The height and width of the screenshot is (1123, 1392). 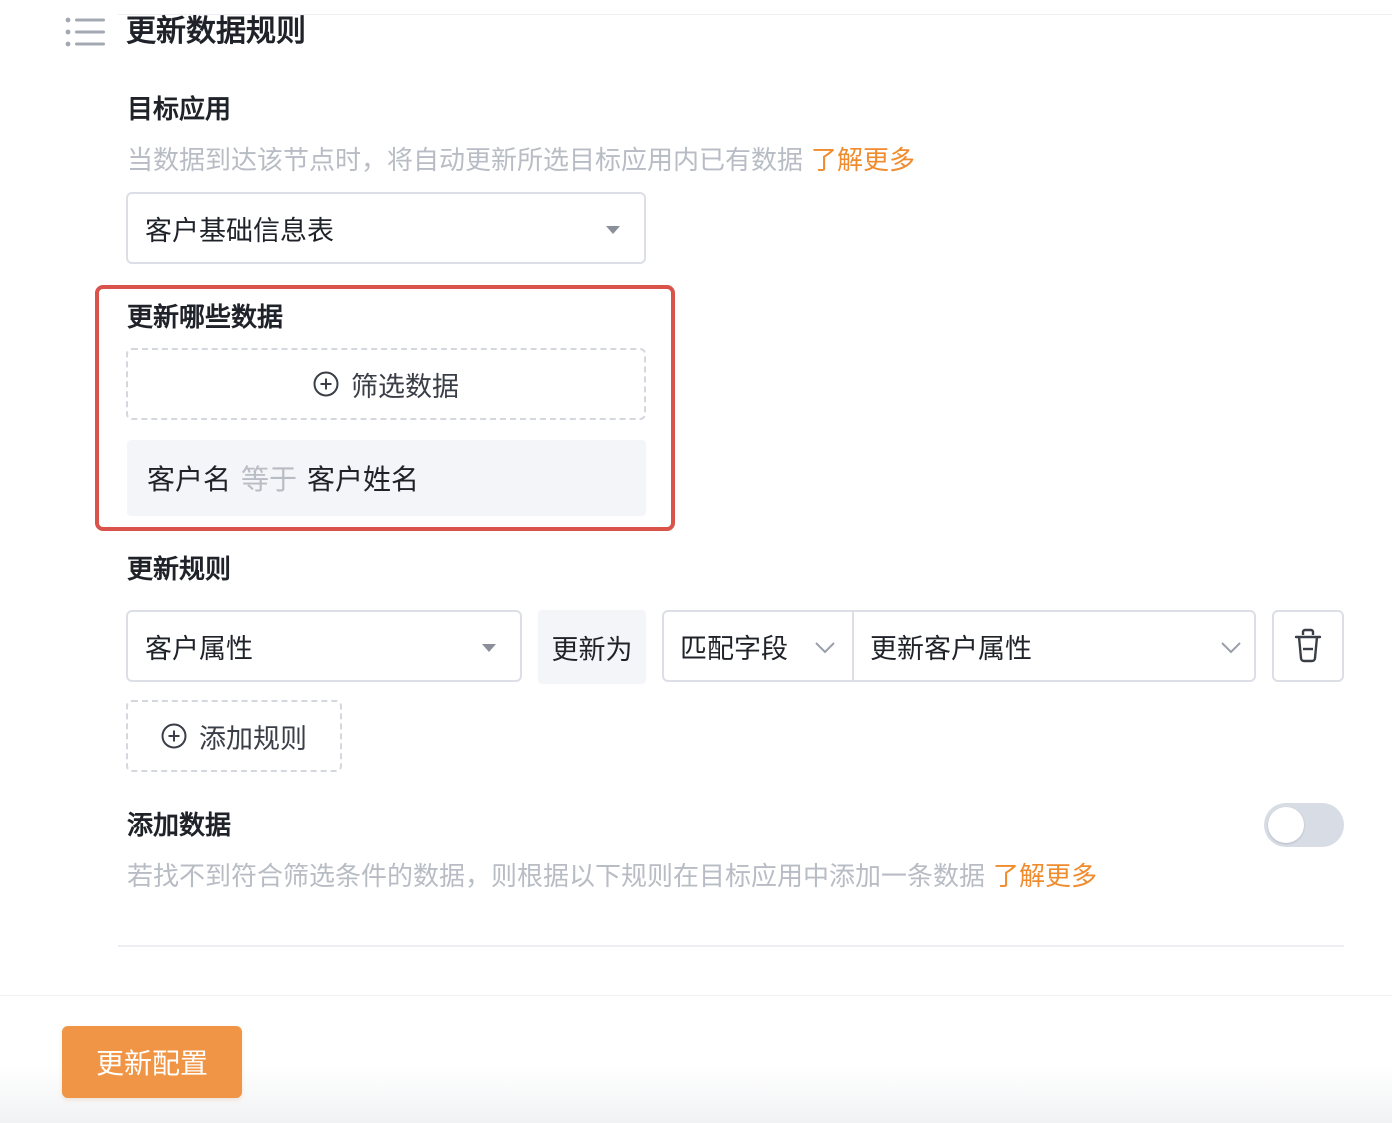 What do you see at coordinates (324, 646) in the screenshot?
I see `rule-field-select: 客户属性` at bounding box center [324, 646].